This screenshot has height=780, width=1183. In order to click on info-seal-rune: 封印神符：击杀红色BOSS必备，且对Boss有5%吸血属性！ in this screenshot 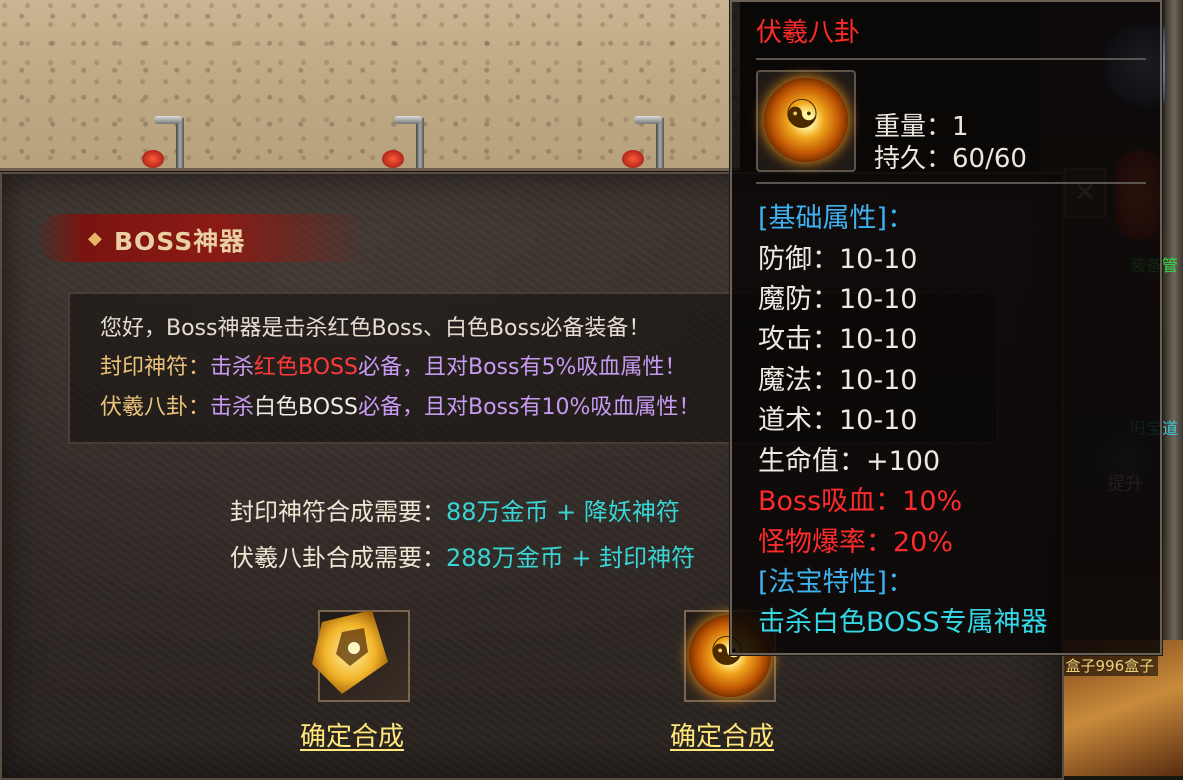, I will do `click(393, 365)`.